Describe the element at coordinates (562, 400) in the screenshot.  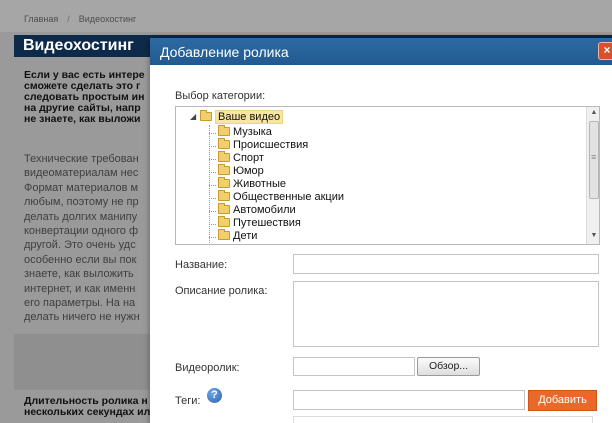
I see `add-tag-button: Добавить` at that location.